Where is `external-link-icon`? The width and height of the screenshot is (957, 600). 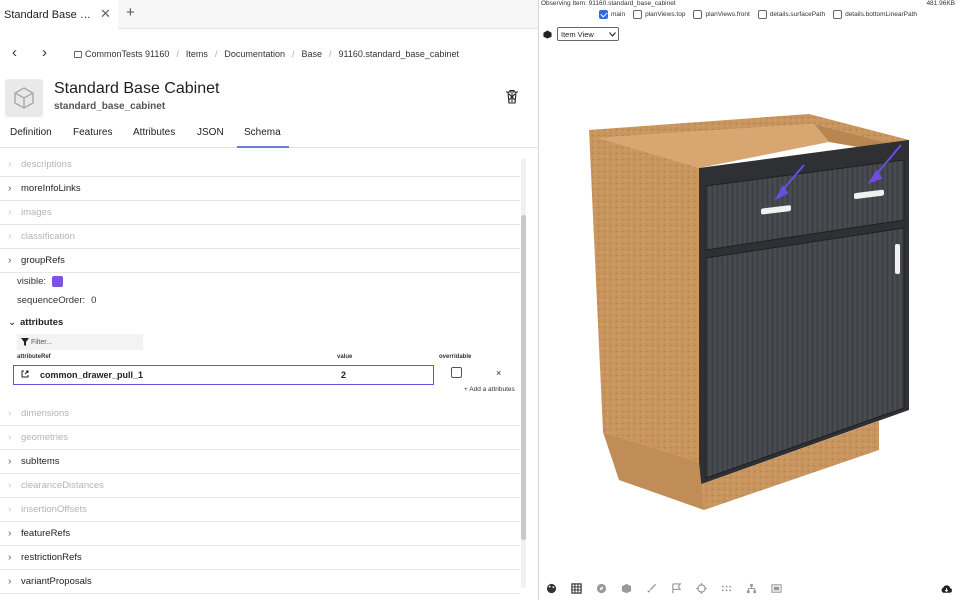
external-link-icon is located at coordinates (25, 375).